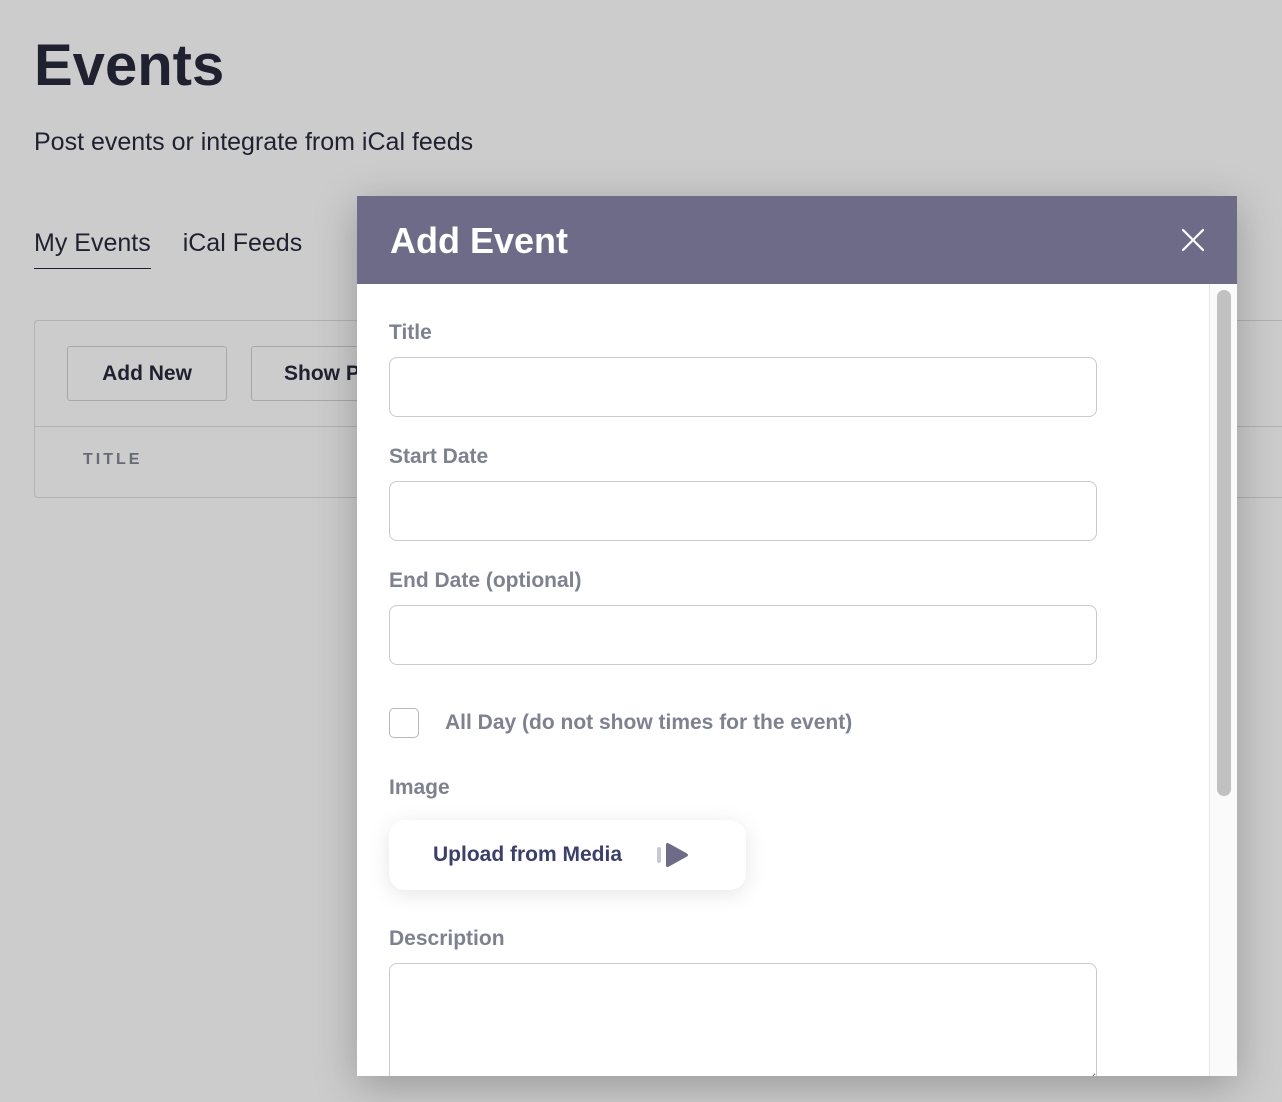 This screenshot has height=1102, width=1282. I want to click on description-label: Description, so click(447, 938).